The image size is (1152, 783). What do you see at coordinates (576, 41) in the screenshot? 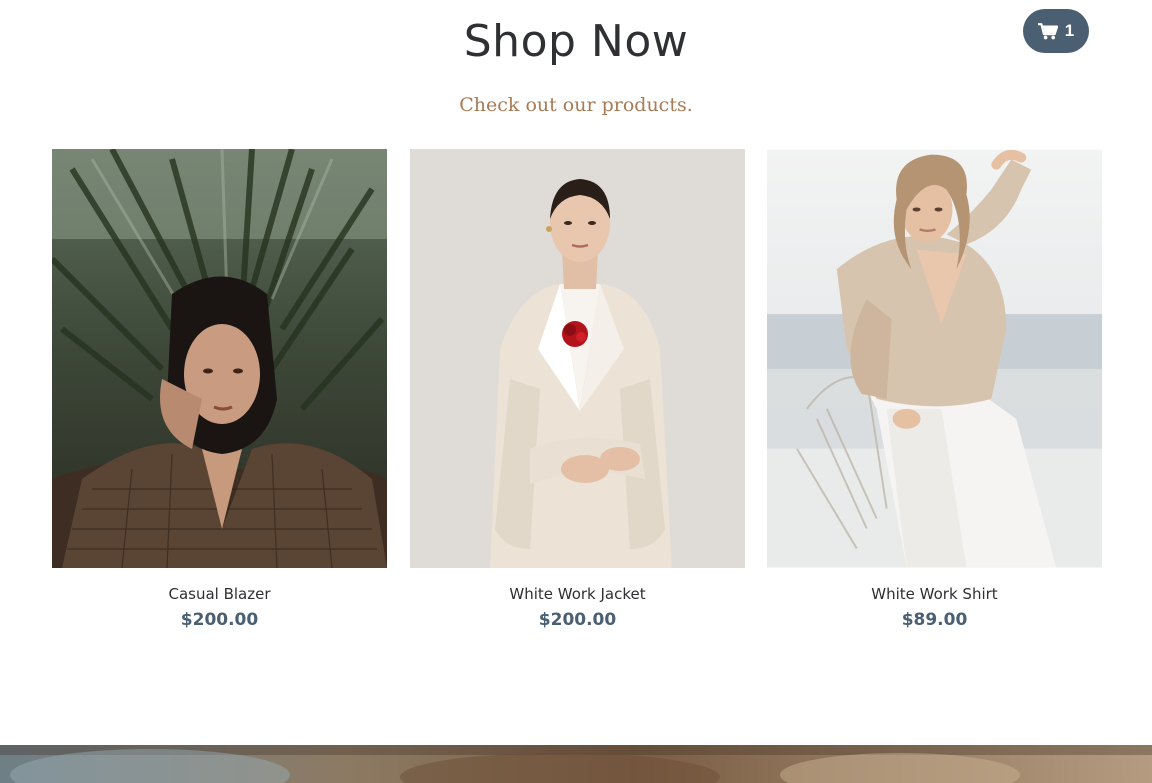
I see `page-title: Shop Now` at bounding box center [576, 41].